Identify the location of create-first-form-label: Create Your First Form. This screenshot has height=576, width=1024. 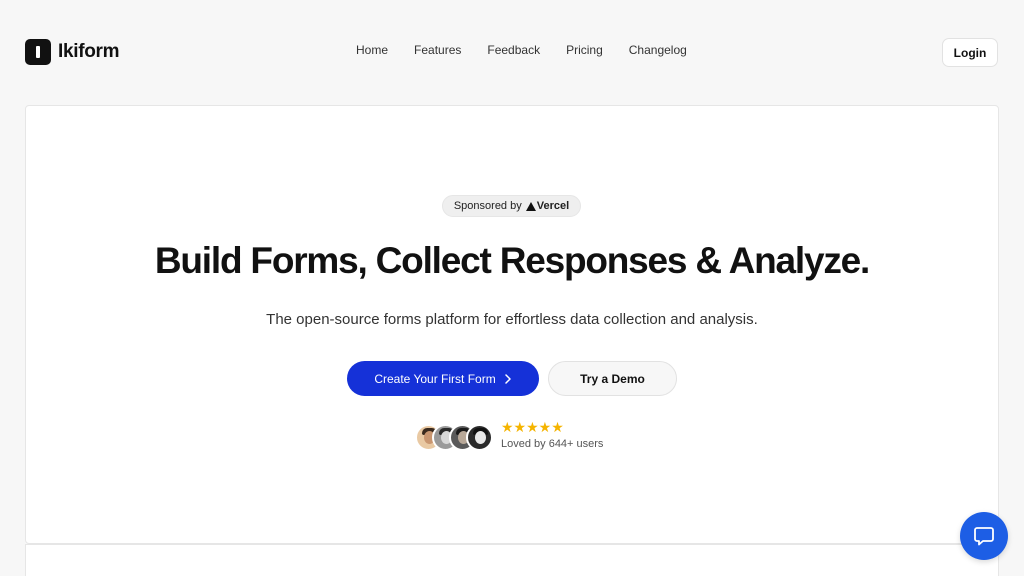
(435, 378).